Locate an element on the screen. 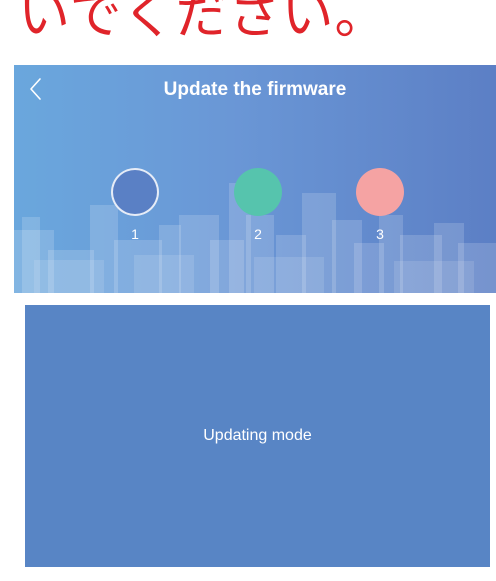 The height and width of the screenshot is (581, 496). step-2-circle is located at coordinates (258, 192).